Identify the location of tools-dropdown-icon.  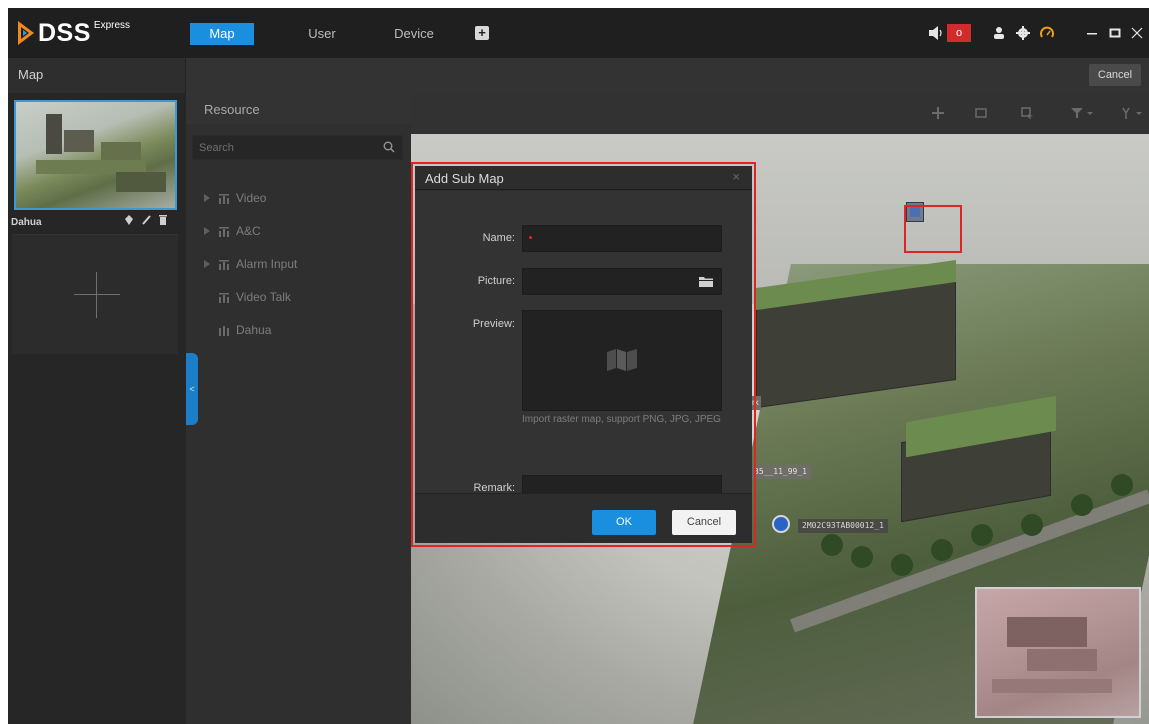
(1139, 113).